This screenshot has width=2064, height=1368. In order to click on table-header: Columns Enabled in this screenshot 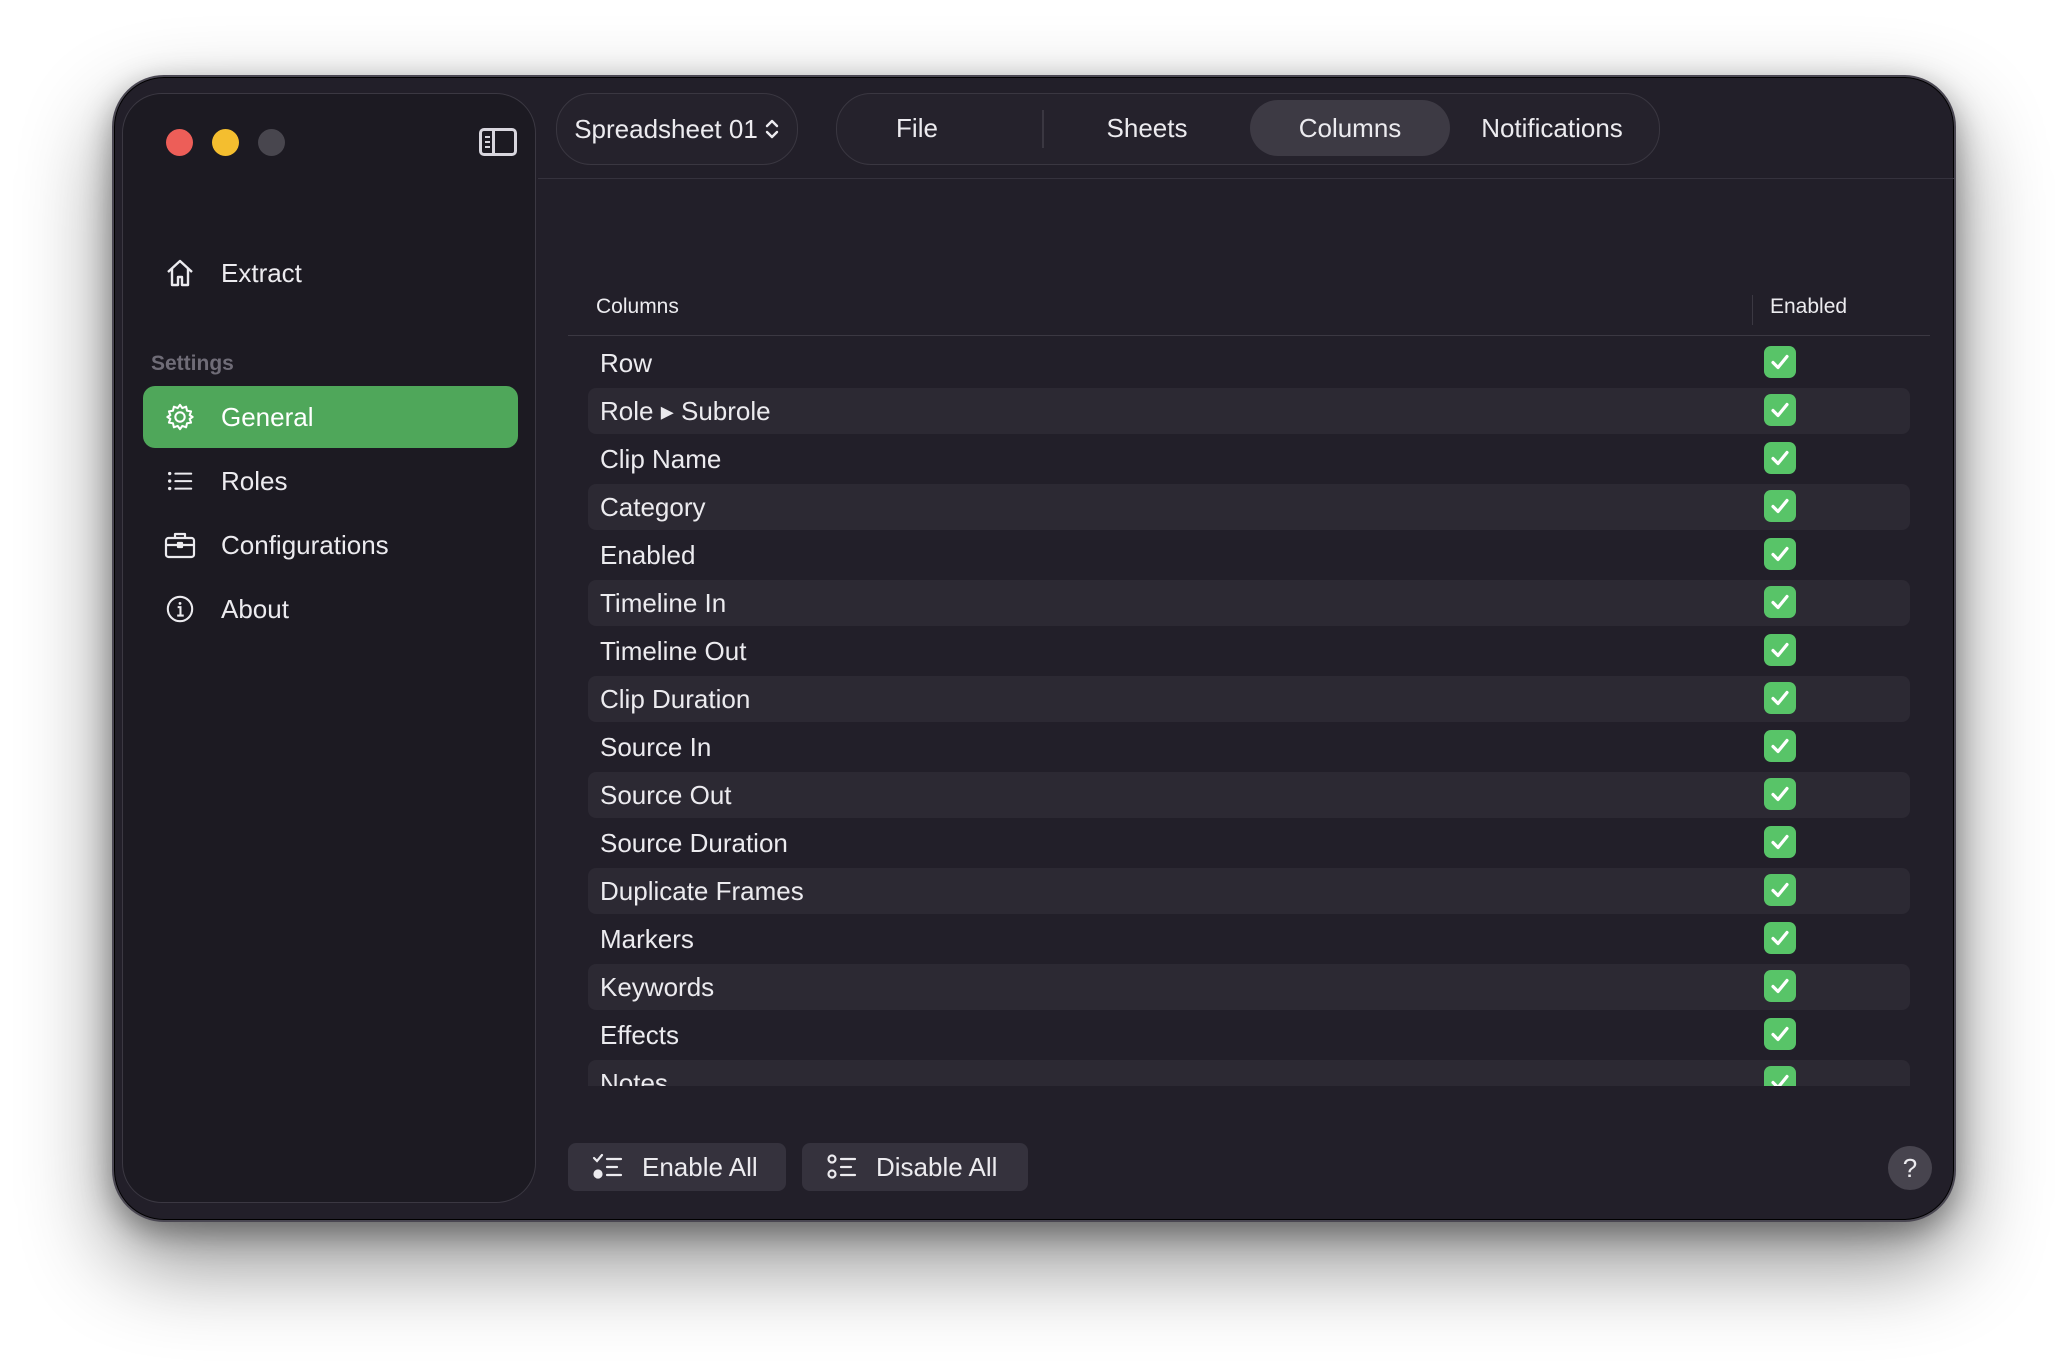, I will do `click(1249, 309)`.